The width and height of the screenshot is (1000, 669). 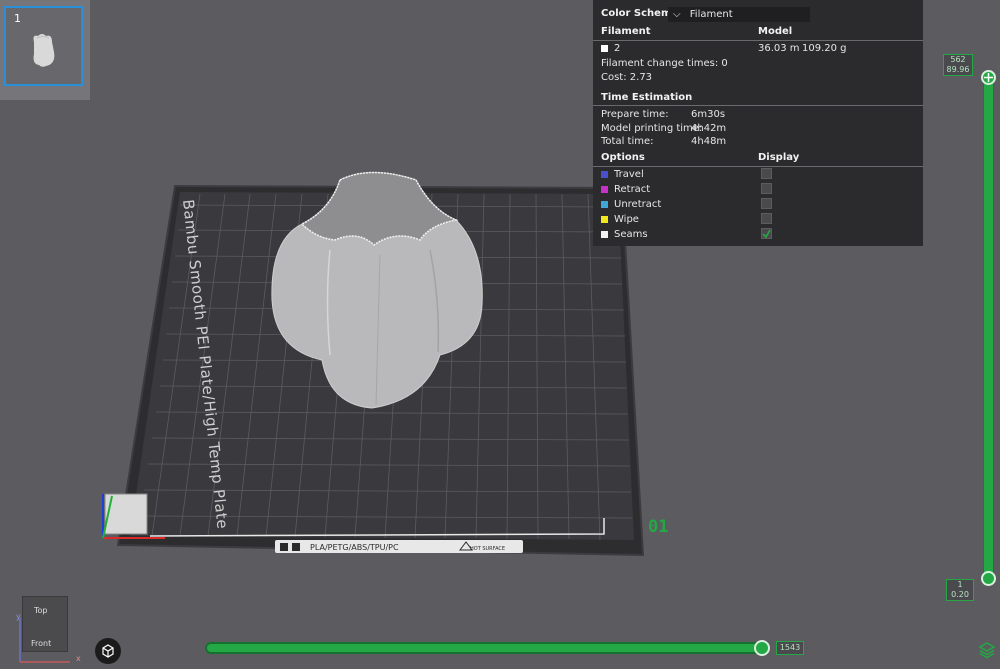 I want to click on option-label: Wipe, so click(x=626, y=219).